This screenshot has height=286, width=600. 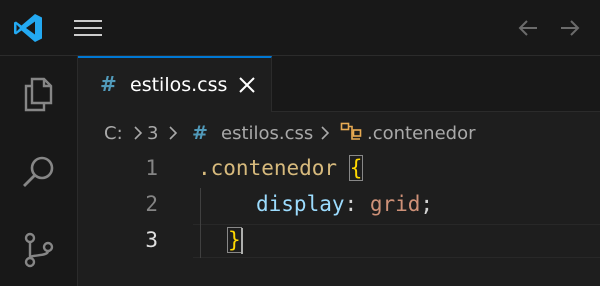 What do you see at coordinates (528, 28) in the screenshot?
I see `arrow-left-icon` at bounding box center [528, 28].